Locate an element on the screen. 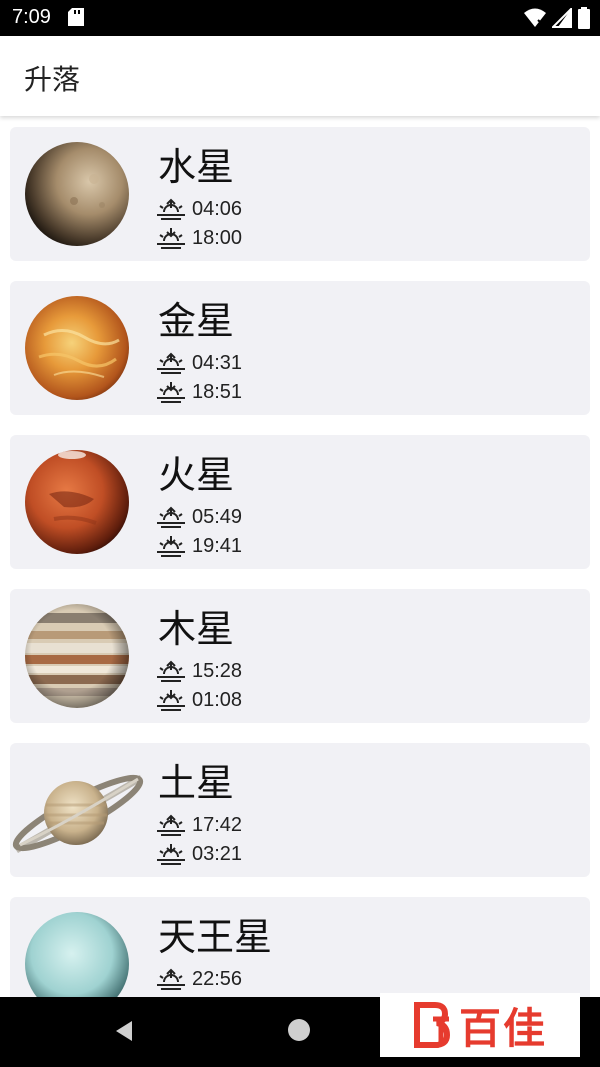  set-time: 19:41 is located at coordinates (217, 545).